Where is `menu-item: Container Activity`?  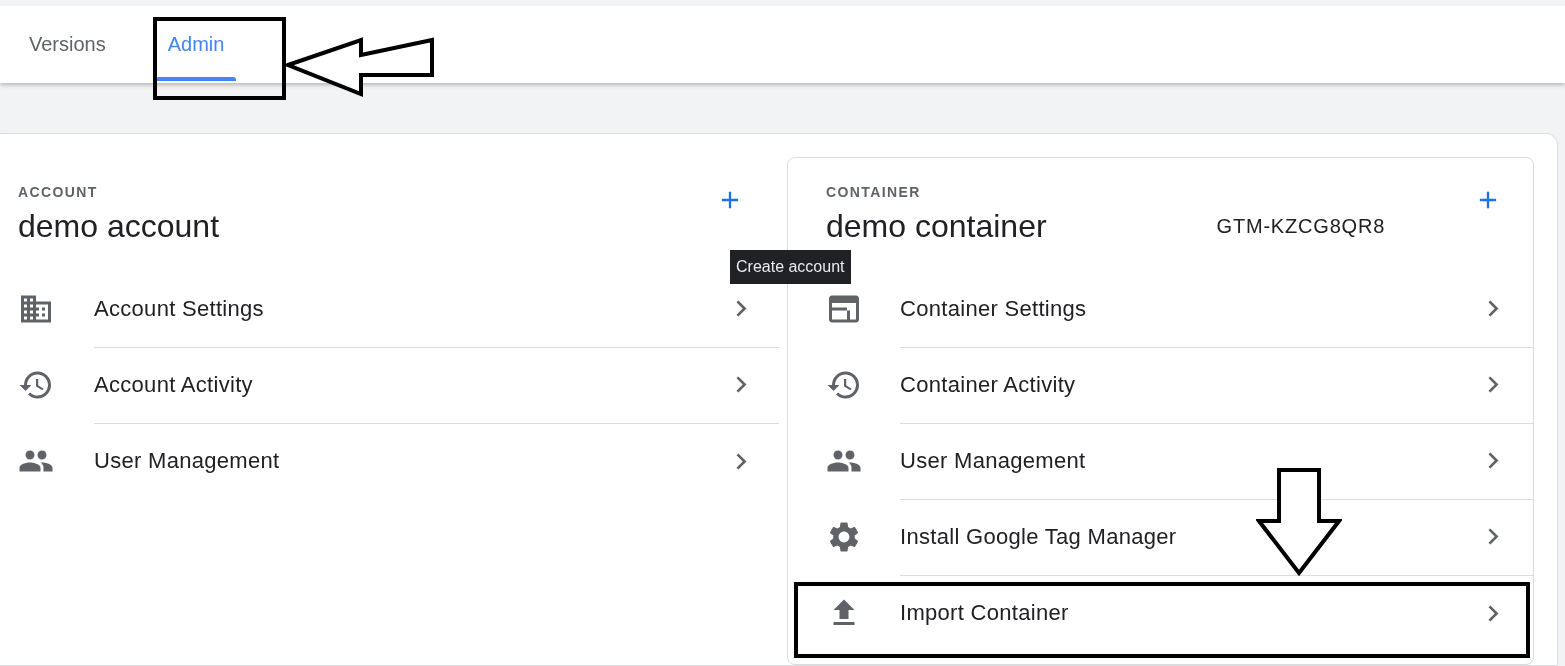
menu-item: Container Activity is located at coordinates (1179, 385).